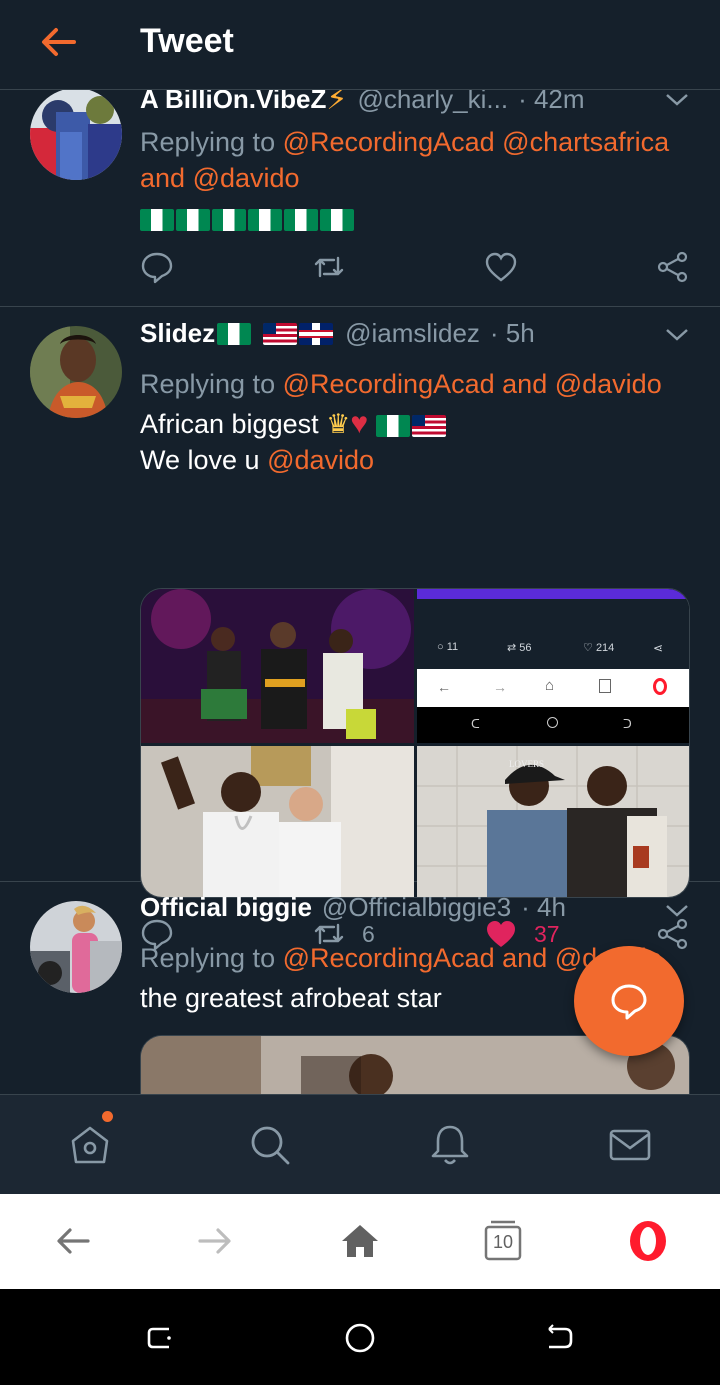  I want to click on photo-2: ○ 11 ⇄ 56 ♡ 214 ⋖ ← → ⌂ ᑕ ᑐ, so click(553, 666).